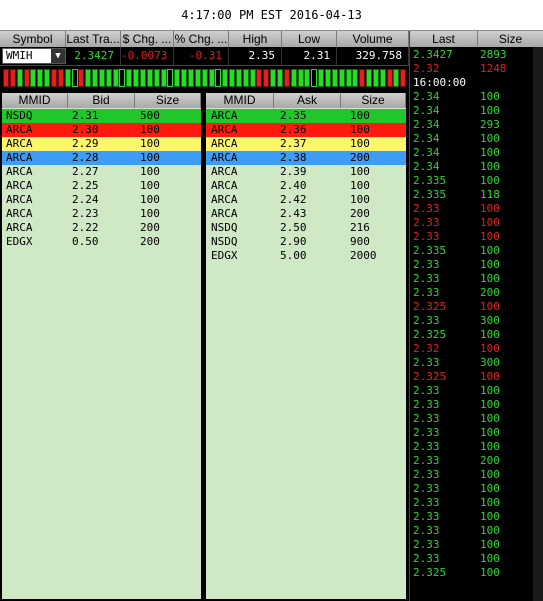 This screenshot has height=601, width=543. I want to click on col-header-bid-mmid: MMID, so click(35, 100).